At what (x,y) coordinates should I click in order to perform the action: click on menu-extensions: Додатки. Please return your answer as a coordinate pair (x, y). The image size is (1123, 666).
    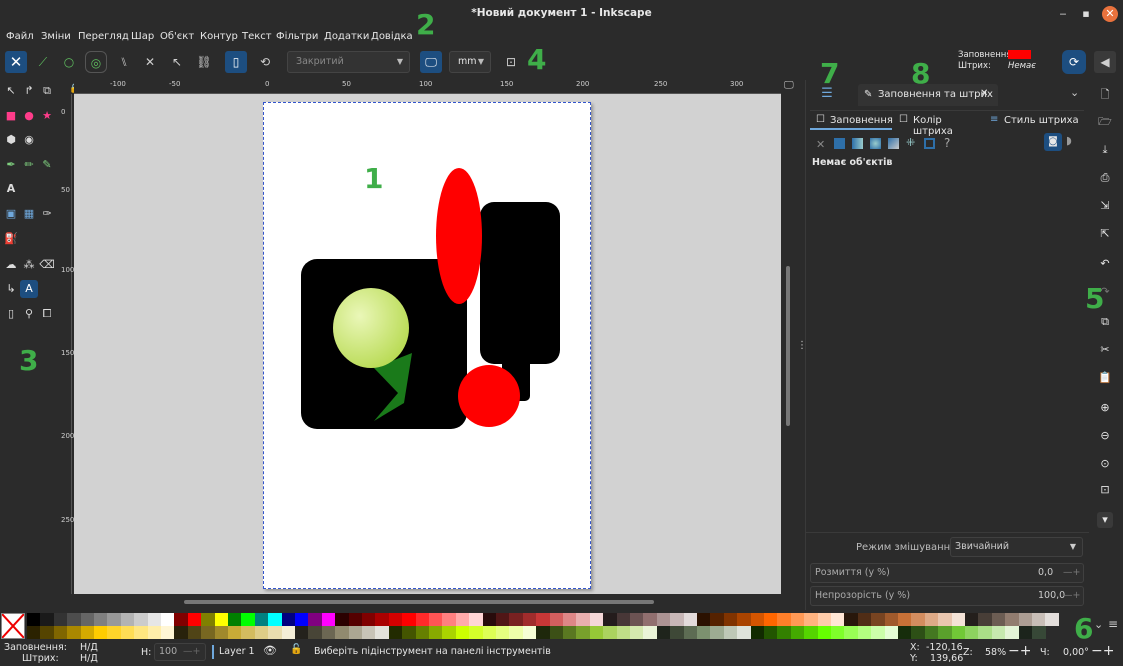
    Looking at the image, I should click on (346, 36).